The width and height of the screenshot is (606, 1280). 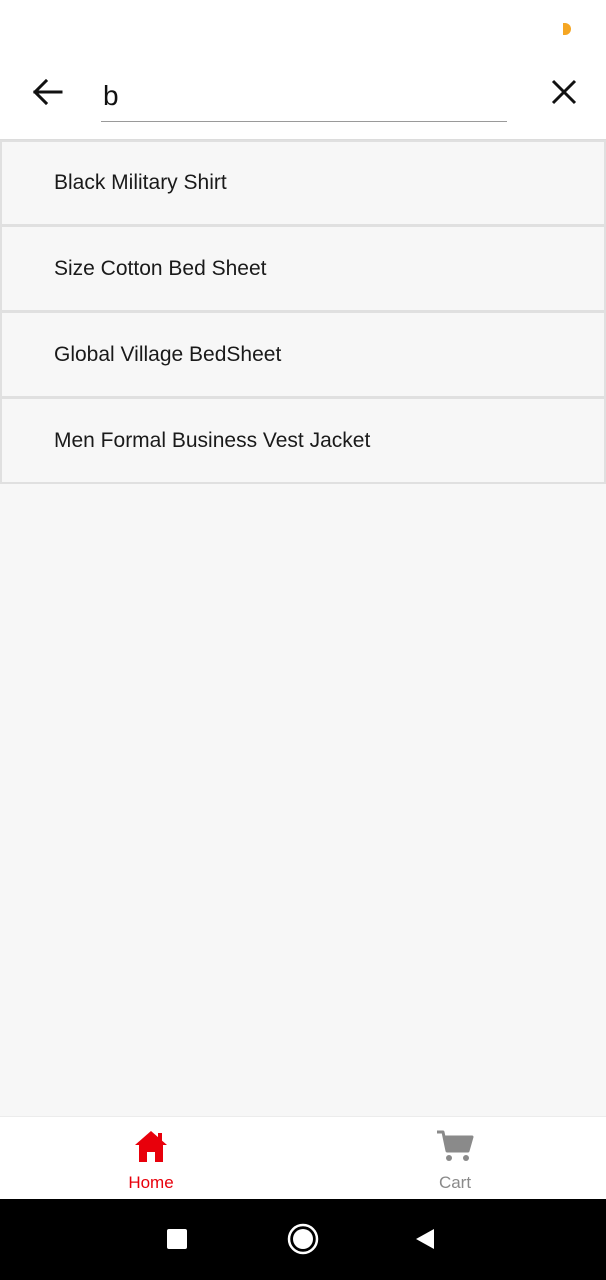 I want to click on bottom-navigation: Home Cart, so click(x=303, y=1157).